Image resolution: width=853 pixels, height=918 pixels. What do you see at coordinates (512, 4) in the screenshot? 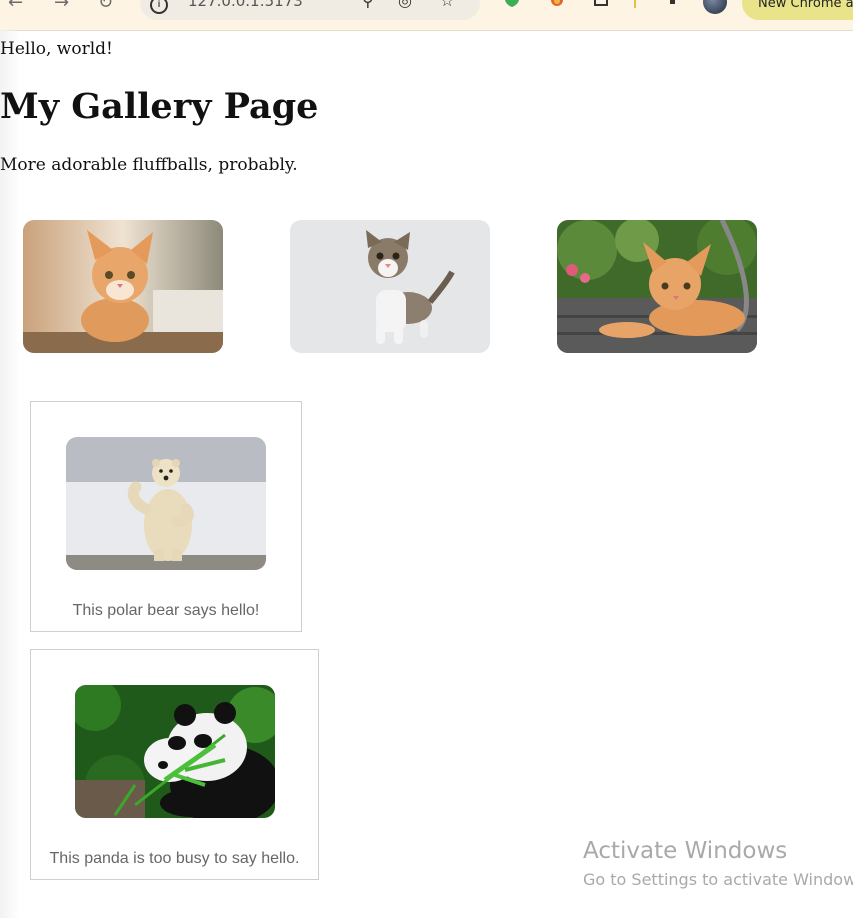
I see `shield-extension-icon` at bounding box center [512, 4].